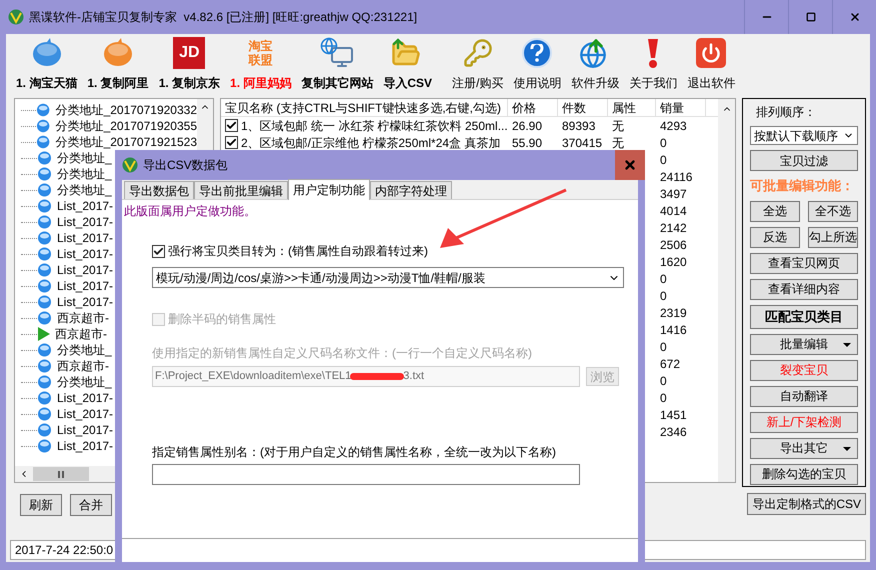 This screenshot has height=570, width=876. Describe the element at coordinates (618, 143) in the screenshot. I see `table-cell: 无` at that location.